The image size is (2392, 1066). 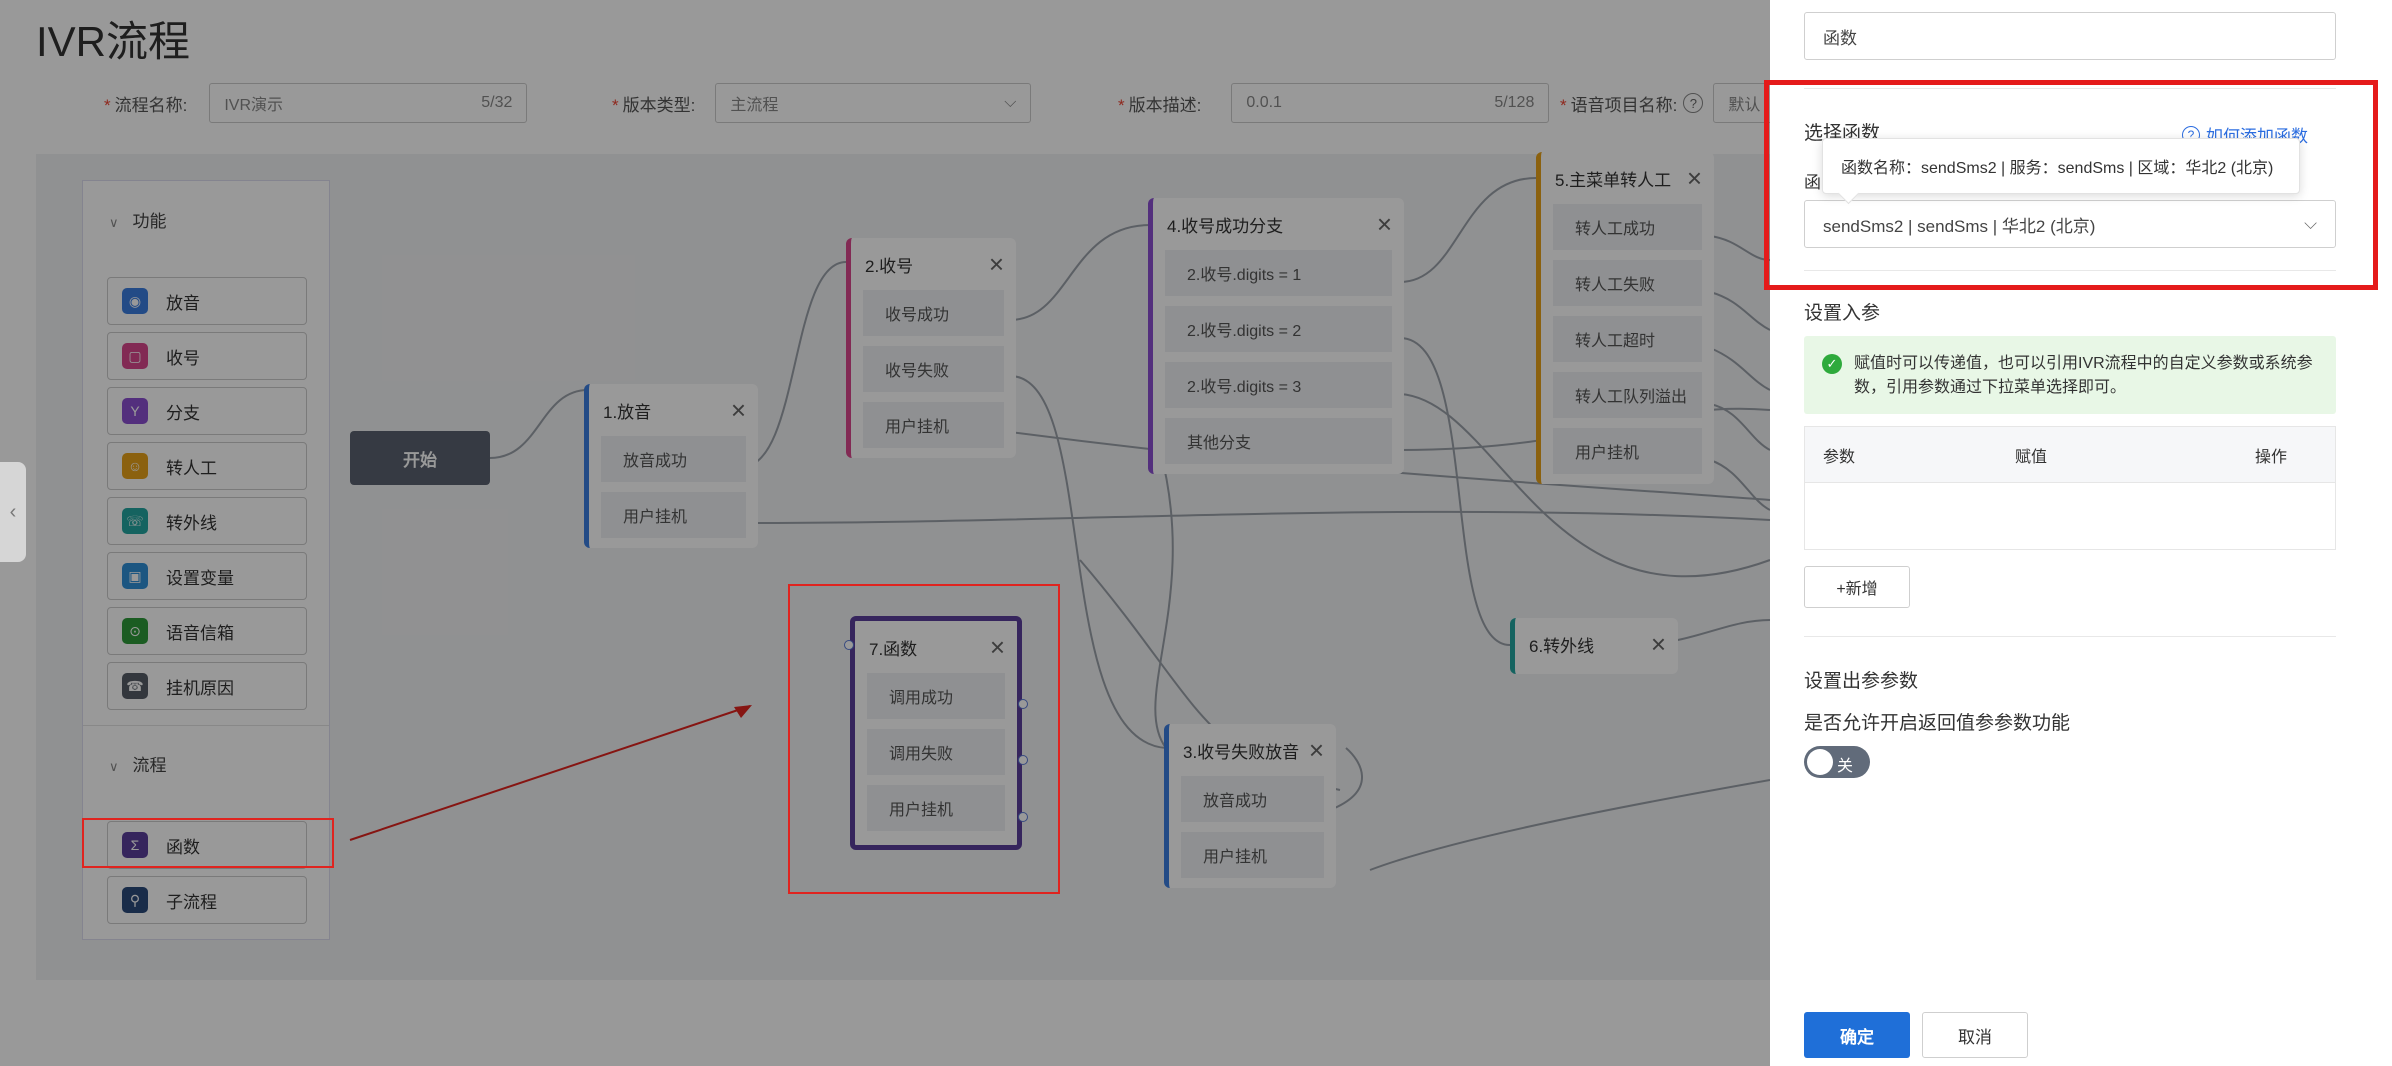 I want to click on input-params-table: 参数 赋值 操作, so click(x=2070, y=488).